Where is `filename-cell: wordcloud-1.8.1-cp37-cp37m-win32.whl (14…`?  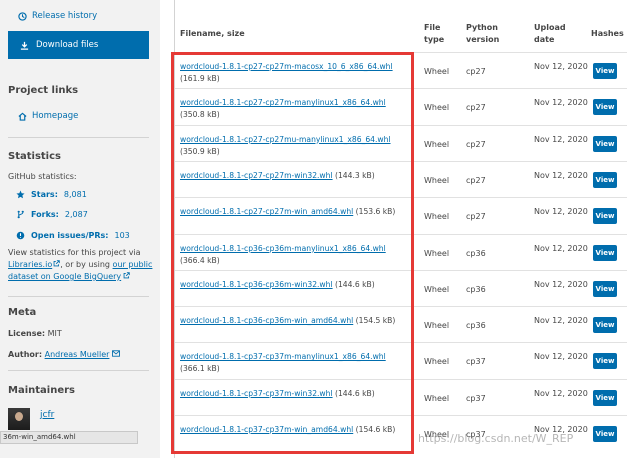 filename-cell: wordcloud-1.8.1-cp37-cp37m-win32.whl (14… is located at coordinates (296, 394).